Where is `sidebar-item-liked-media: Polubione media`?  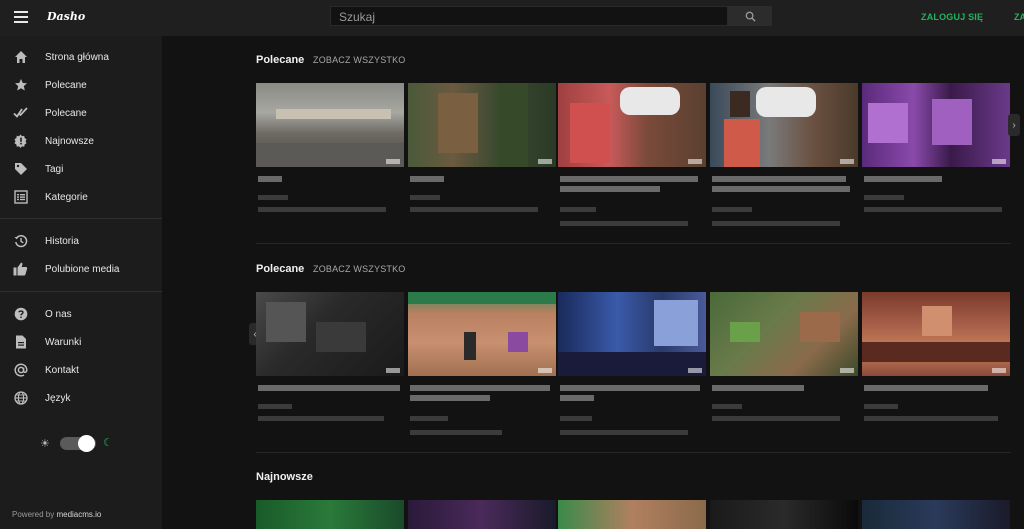 sidebar-item-liked-media: Polubione media is located at coordinates (81, 269).